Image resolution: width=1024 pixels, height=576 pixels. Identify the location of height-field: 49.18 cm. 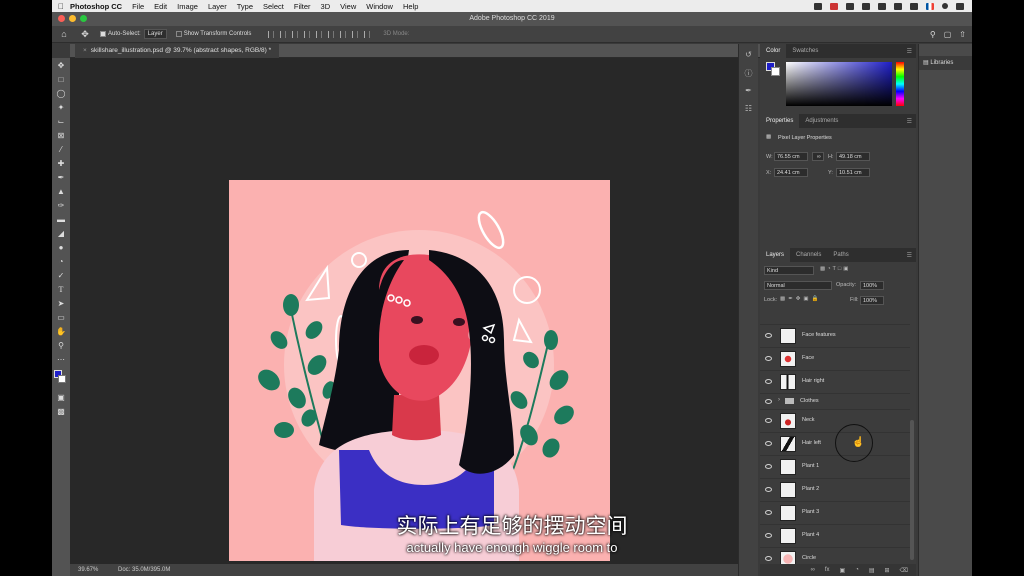
(853, 156).